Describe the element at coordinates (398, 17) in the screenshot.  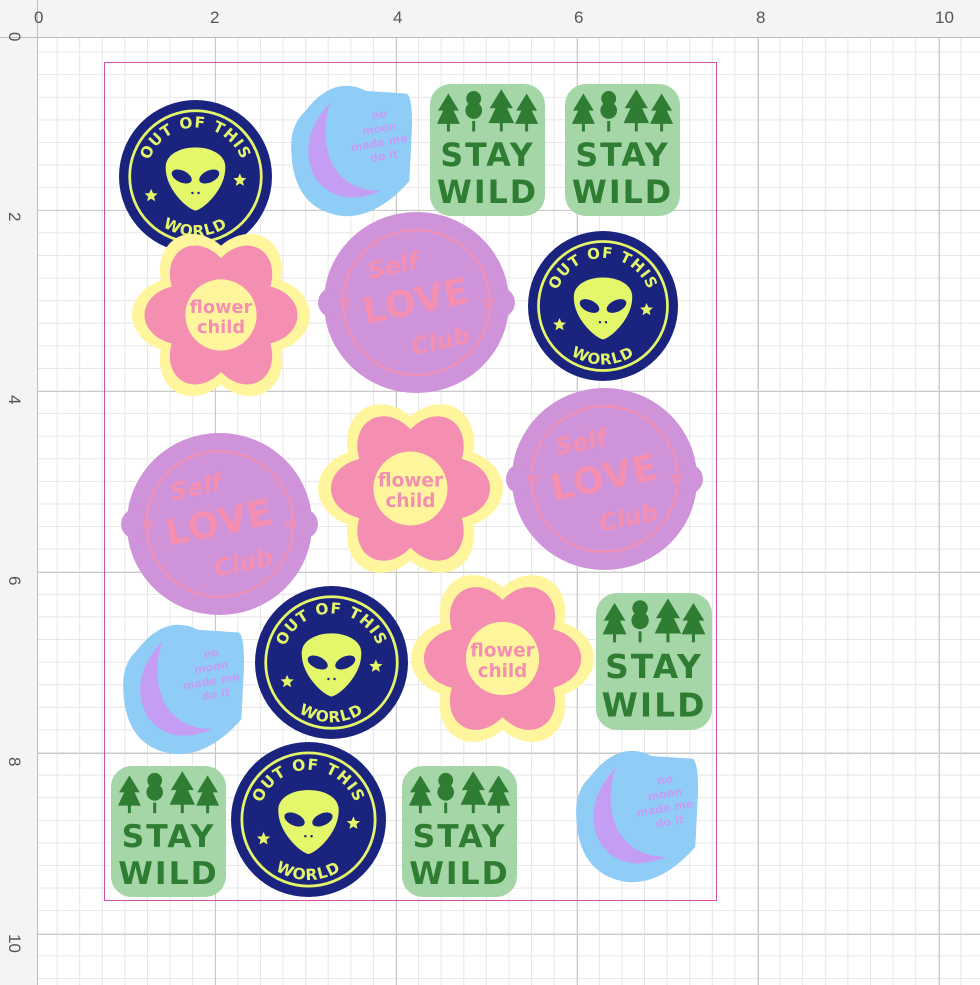
I see `ruler-top-label: 4` at that location.